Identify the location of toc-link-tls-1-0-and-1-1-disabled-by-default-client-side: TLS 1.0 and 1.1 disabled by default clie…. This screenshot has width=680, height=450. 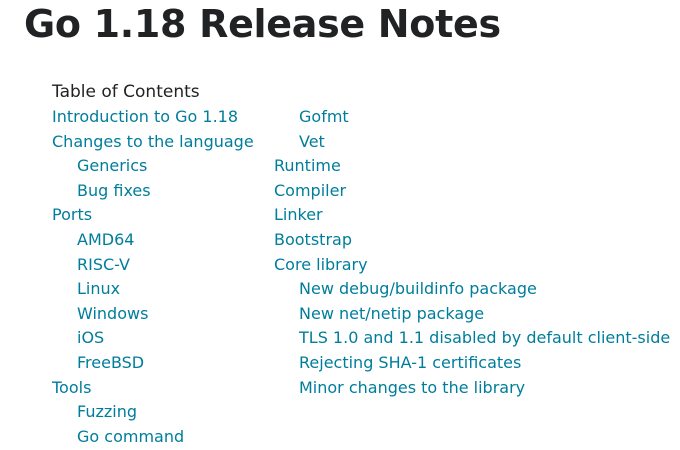
(473, 338).